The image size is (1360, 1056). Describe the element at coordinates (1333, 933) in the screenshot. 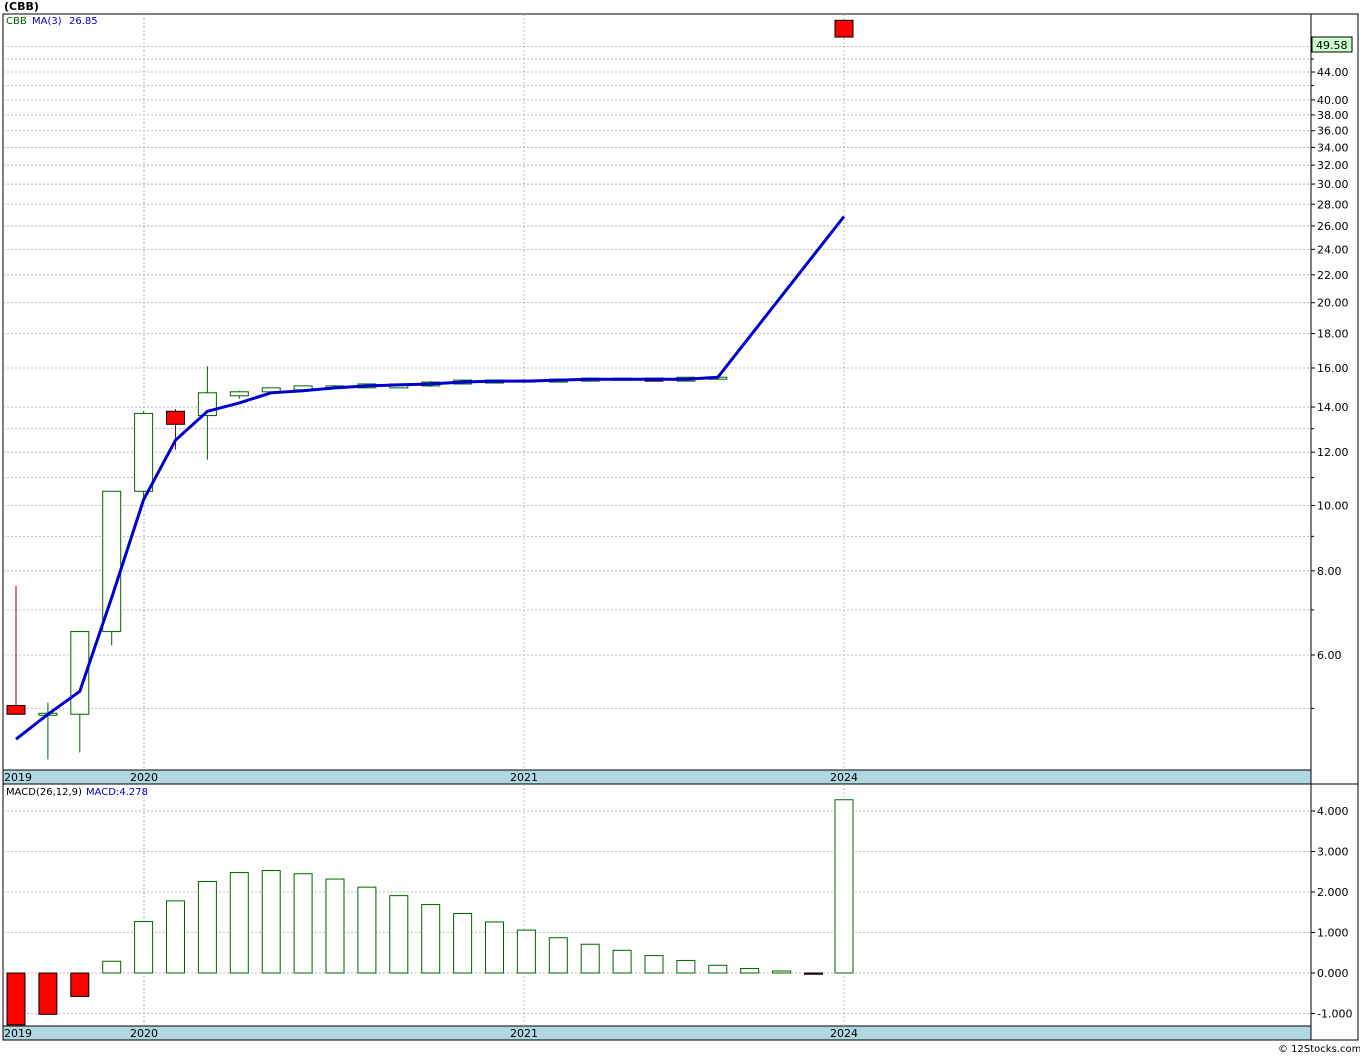

I see `macd-tick-label: 1.000` at that location.